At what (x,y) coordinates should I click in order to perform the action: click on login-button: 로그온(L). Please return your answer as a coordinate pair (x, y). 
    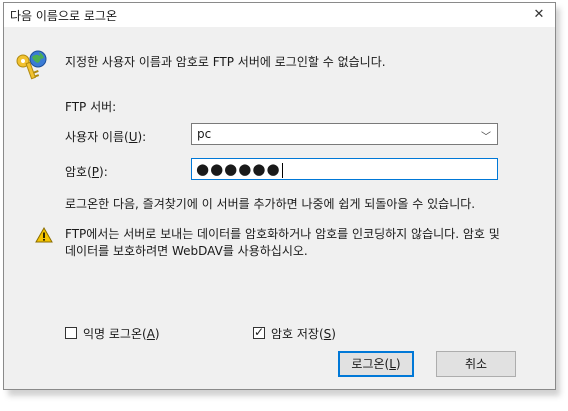
    Looking at the image, I should click on (376, 364).